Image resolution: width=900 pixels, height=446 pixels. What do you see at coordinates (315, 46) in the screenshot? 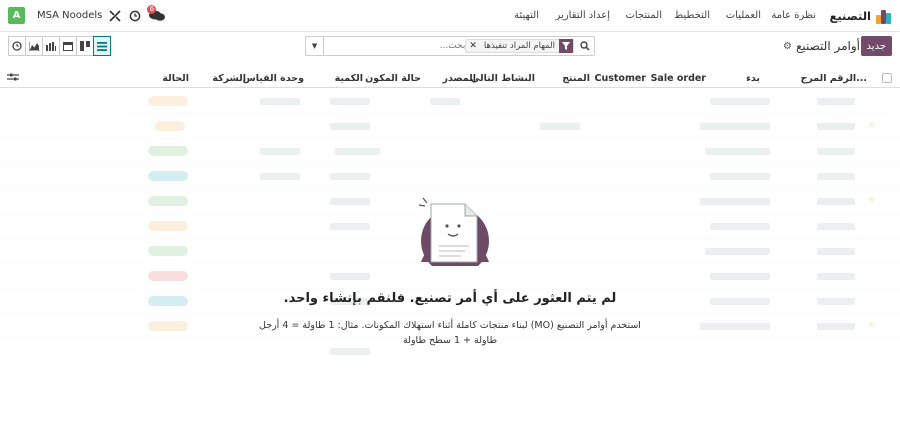
I see `search-options-toggle: ▼` at bounding box center [315, 46].